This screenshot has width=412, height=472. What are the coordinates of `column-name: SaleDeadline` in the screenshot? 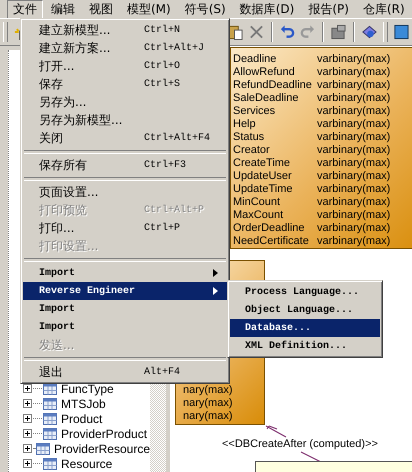 It's located at (266, 98).